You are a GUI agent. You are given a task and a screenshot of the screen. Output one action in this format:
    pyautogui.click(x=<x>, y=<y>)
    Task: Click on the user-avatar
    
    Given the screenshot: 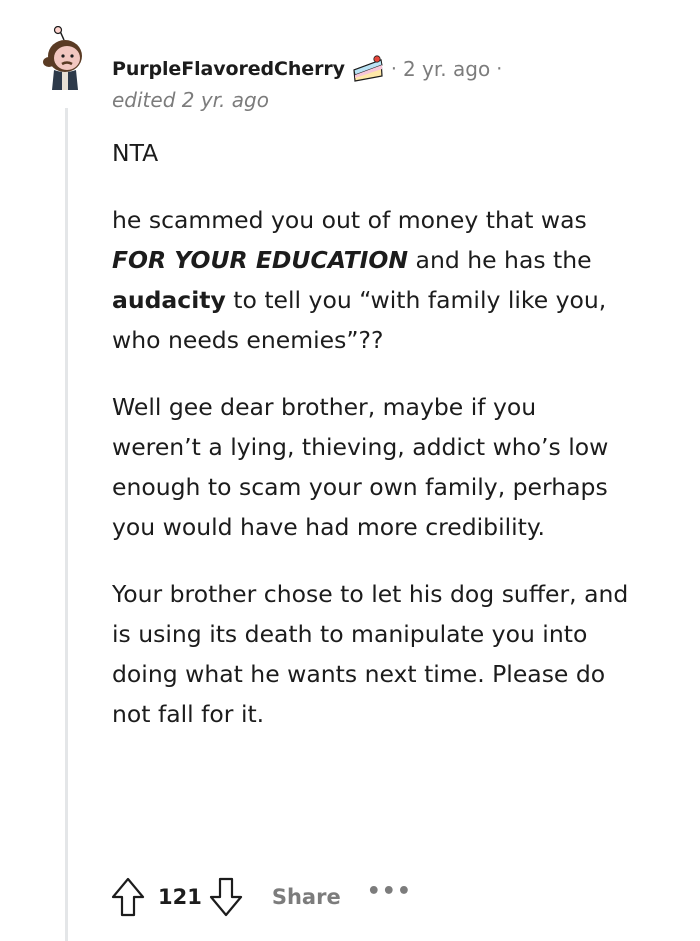 What is the action you would take?
    pyautogui.click(x=65, y=59)
    